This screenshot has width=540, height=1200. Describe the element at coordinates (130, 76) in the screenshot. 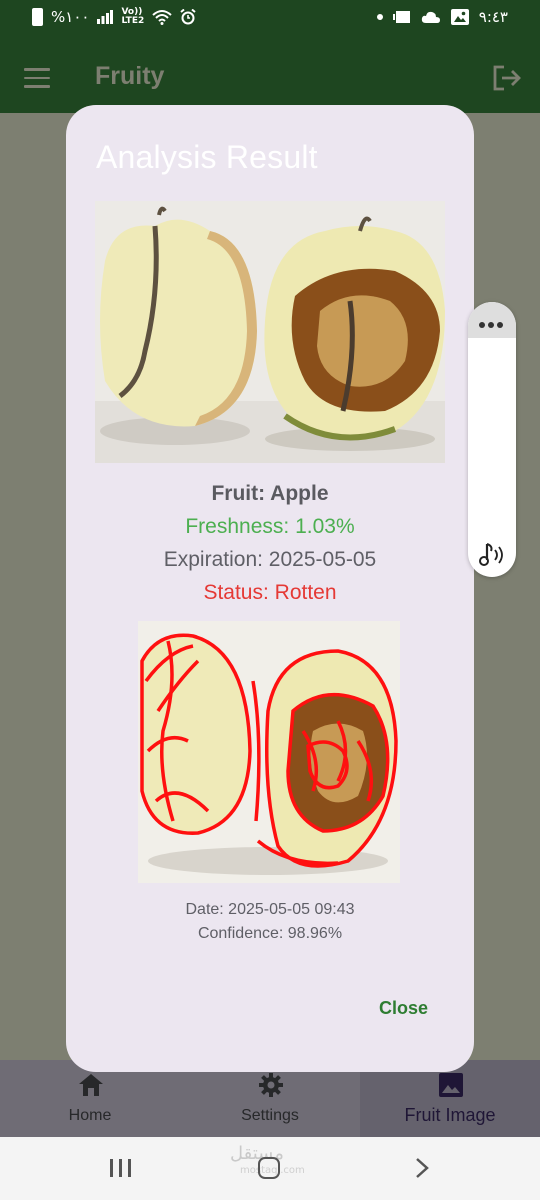

I see `app-title: Fruity` at that location.